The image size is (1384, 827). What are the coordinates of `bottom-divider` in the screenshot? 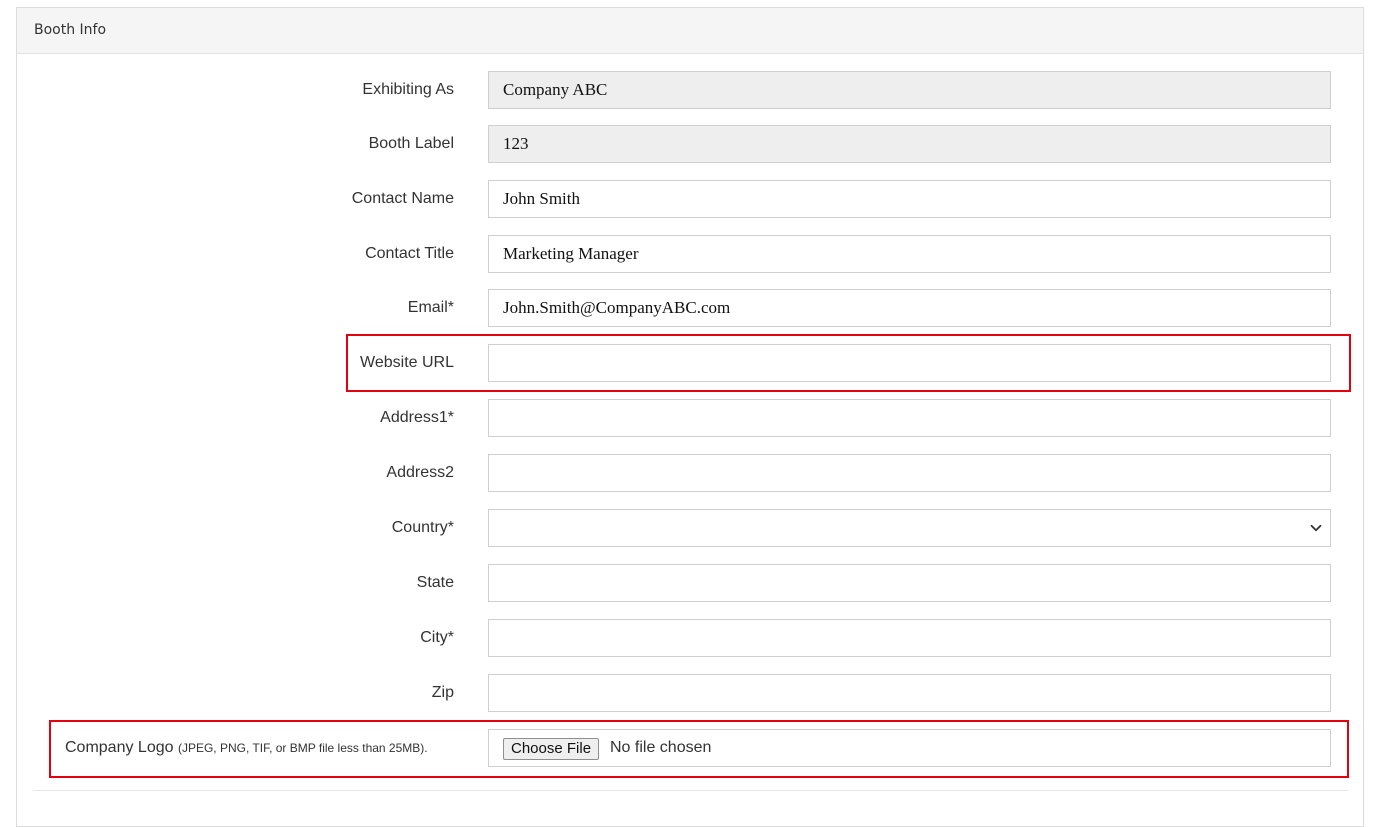 It's located at (690, 790).